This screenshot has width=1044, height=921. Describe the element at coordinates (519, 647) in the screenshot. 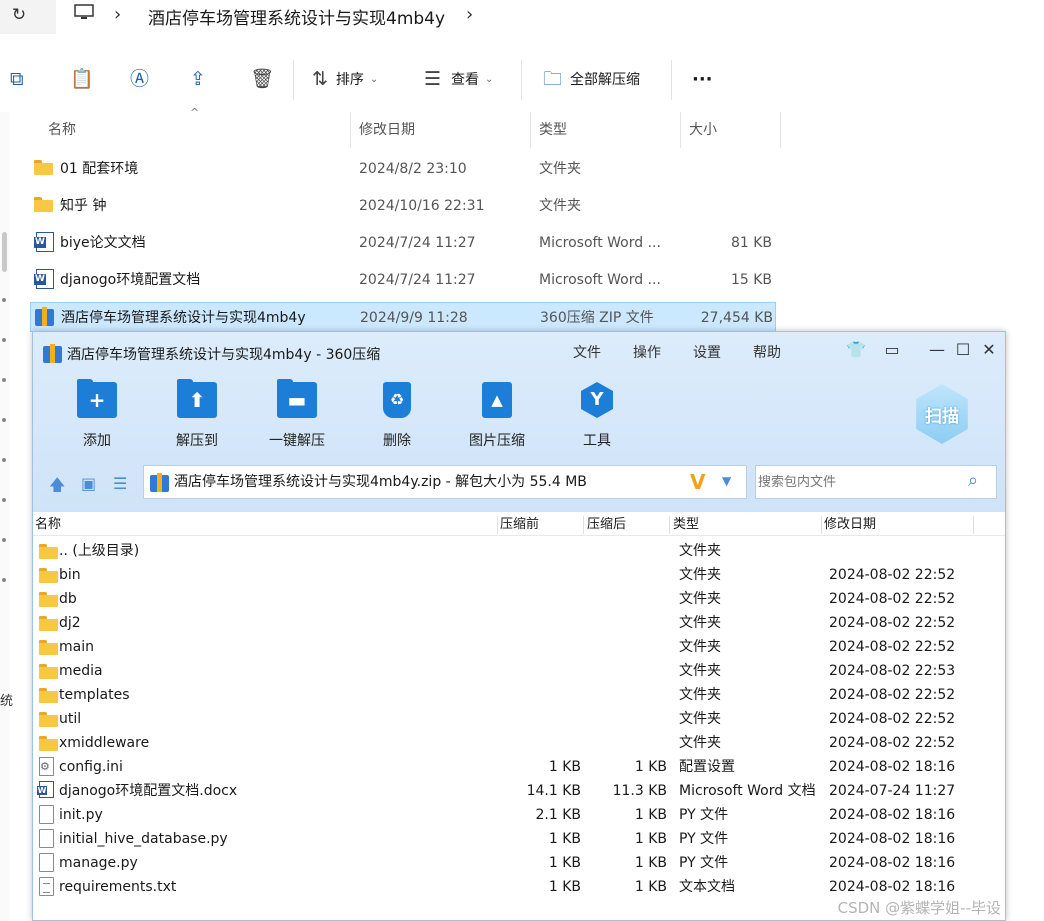

I see `archive-row: main 文件夹 2024-08-02 22:52` at that location.